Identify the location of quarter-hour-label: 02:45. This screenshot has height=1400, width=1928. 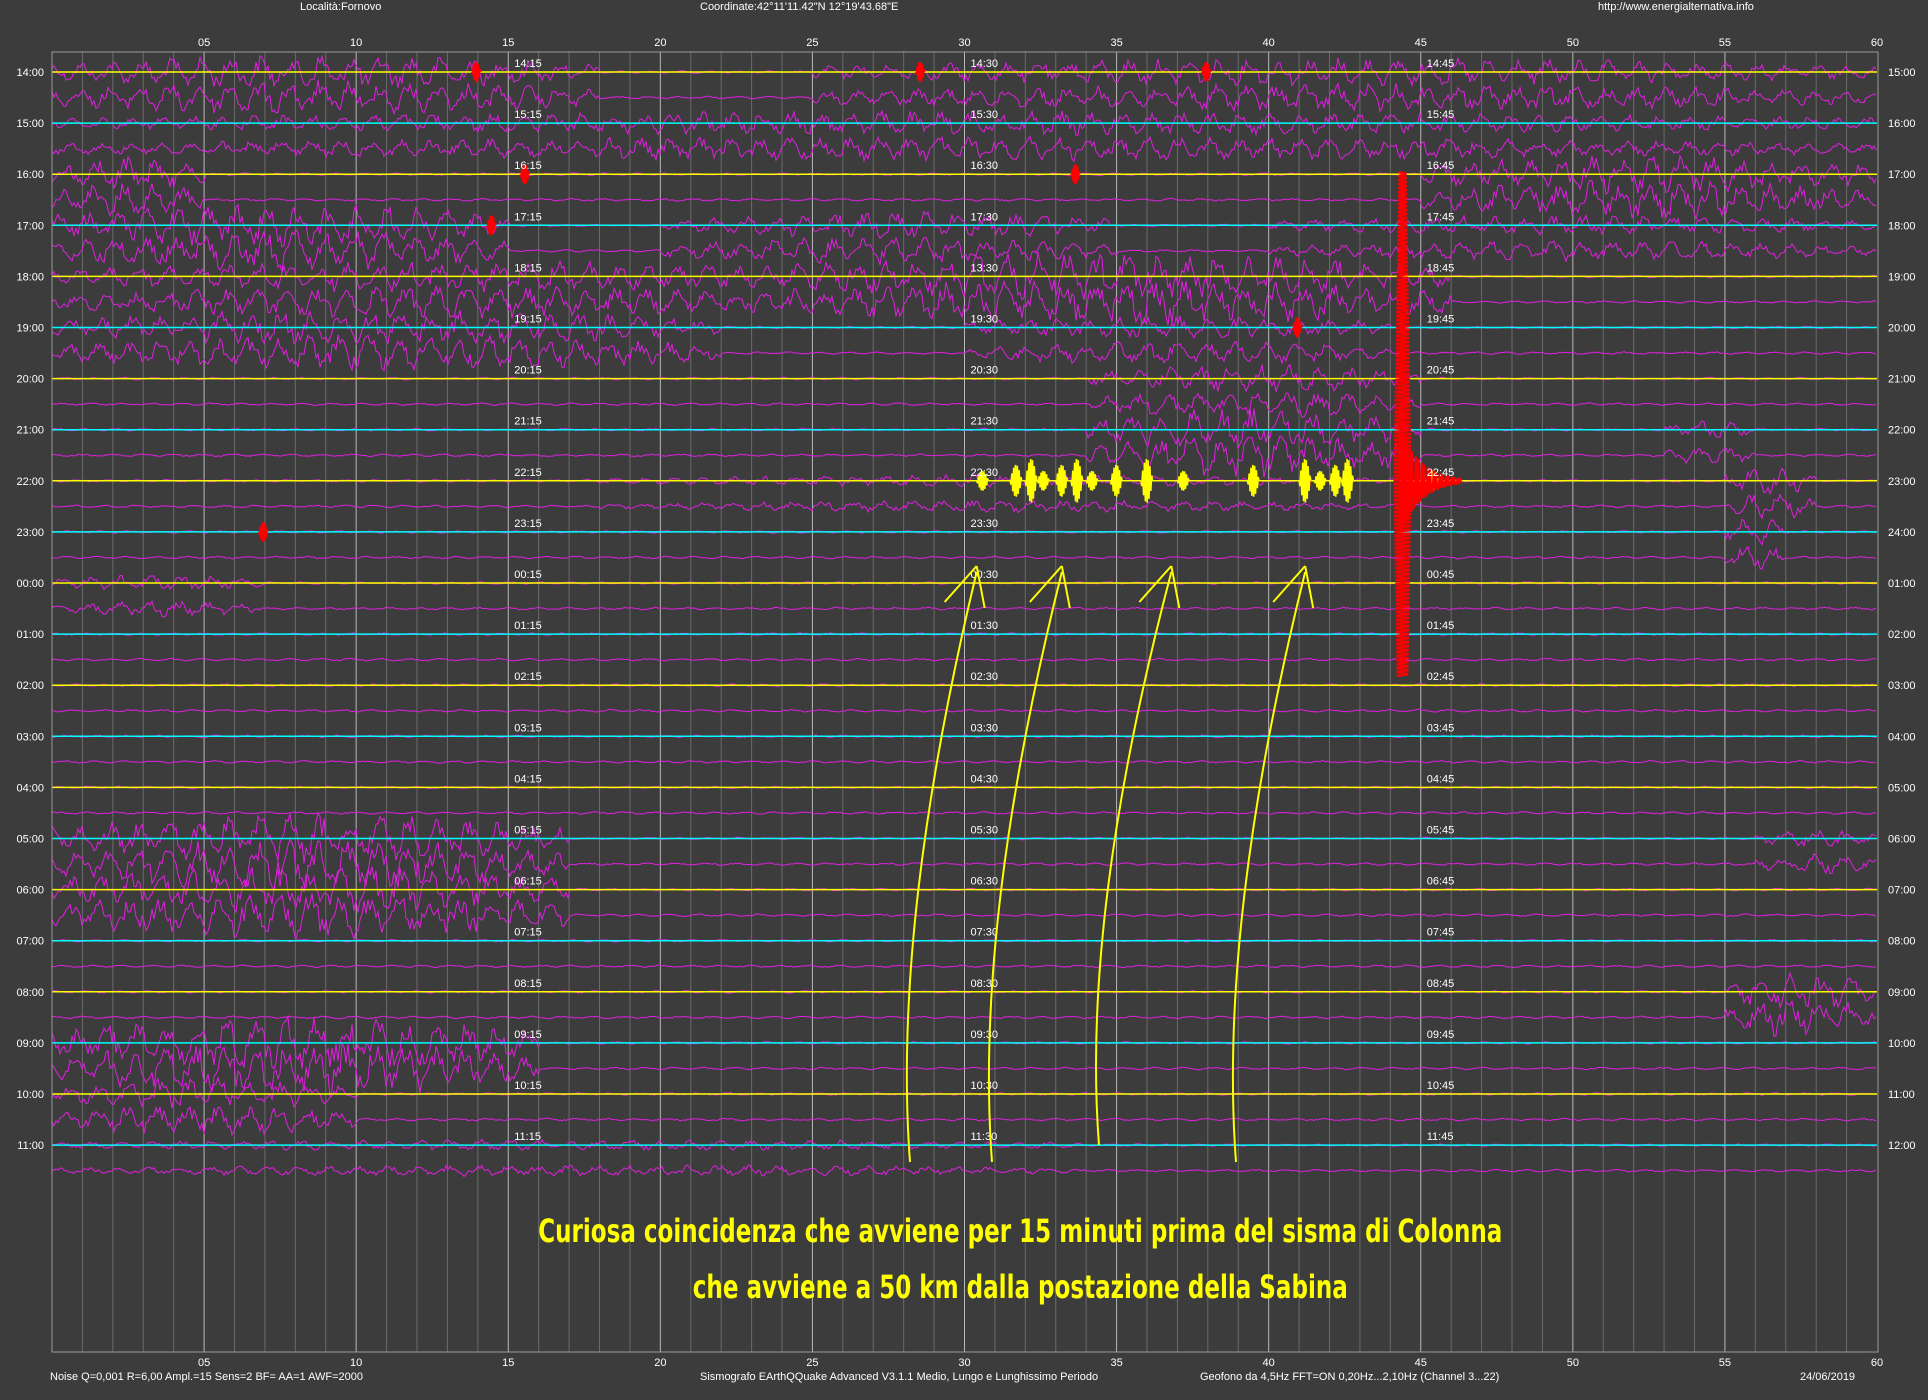
(1441, 677).